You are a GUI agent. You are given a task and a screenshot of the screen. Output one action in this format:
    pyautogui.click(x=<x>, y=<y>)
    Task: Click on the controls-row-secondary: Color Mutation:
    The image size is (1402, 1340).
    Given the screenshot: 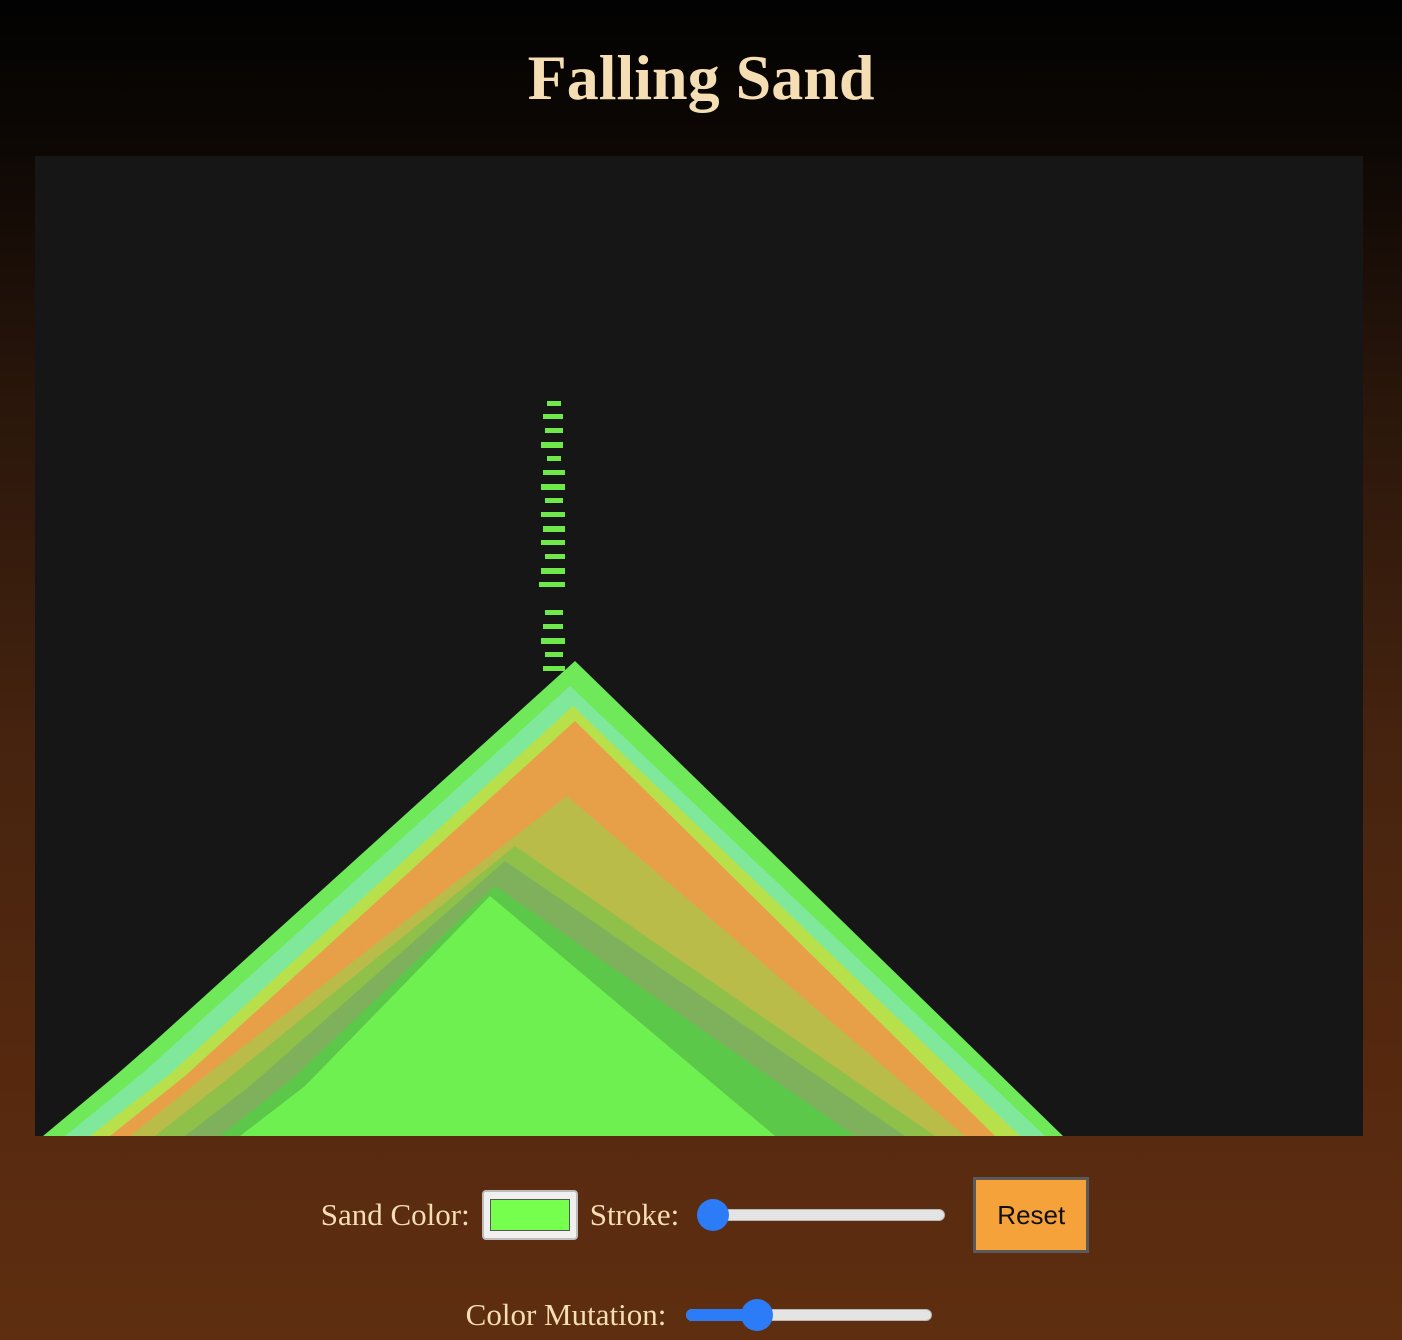 What is the action you would take?
    pyautogui.click(x=701, y=1315)
    